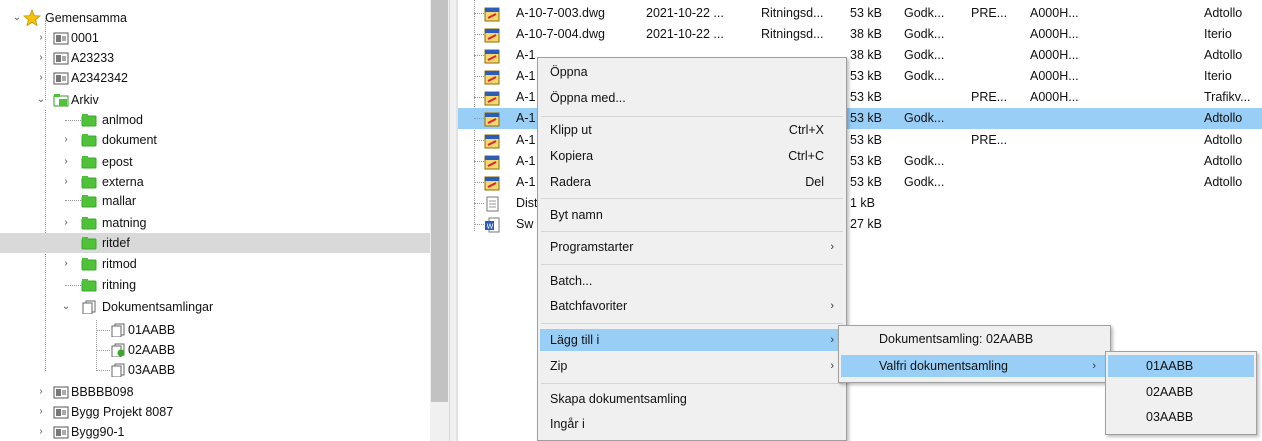  I want to click on submenu-collections: 01AABB 02AABB 03AABB, so click(1181, 393).